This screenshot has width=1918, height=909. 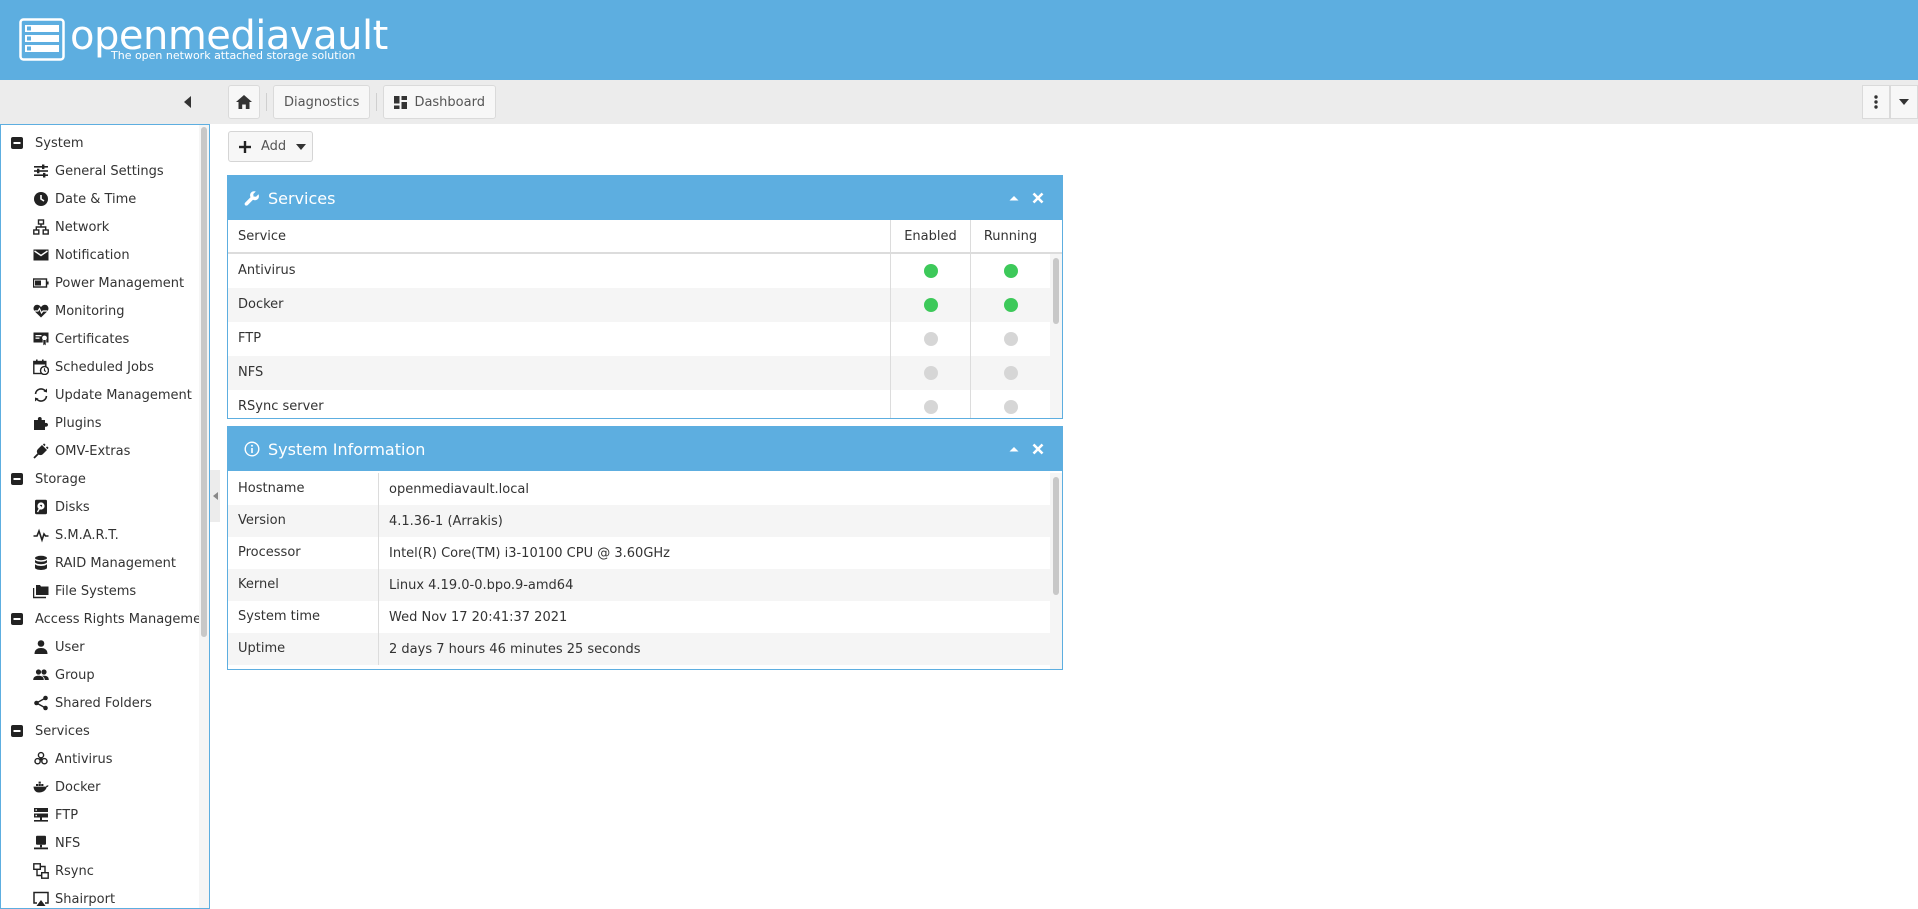 I want to click on sidebar-item-label: Docker, so click(x=78, y=787).